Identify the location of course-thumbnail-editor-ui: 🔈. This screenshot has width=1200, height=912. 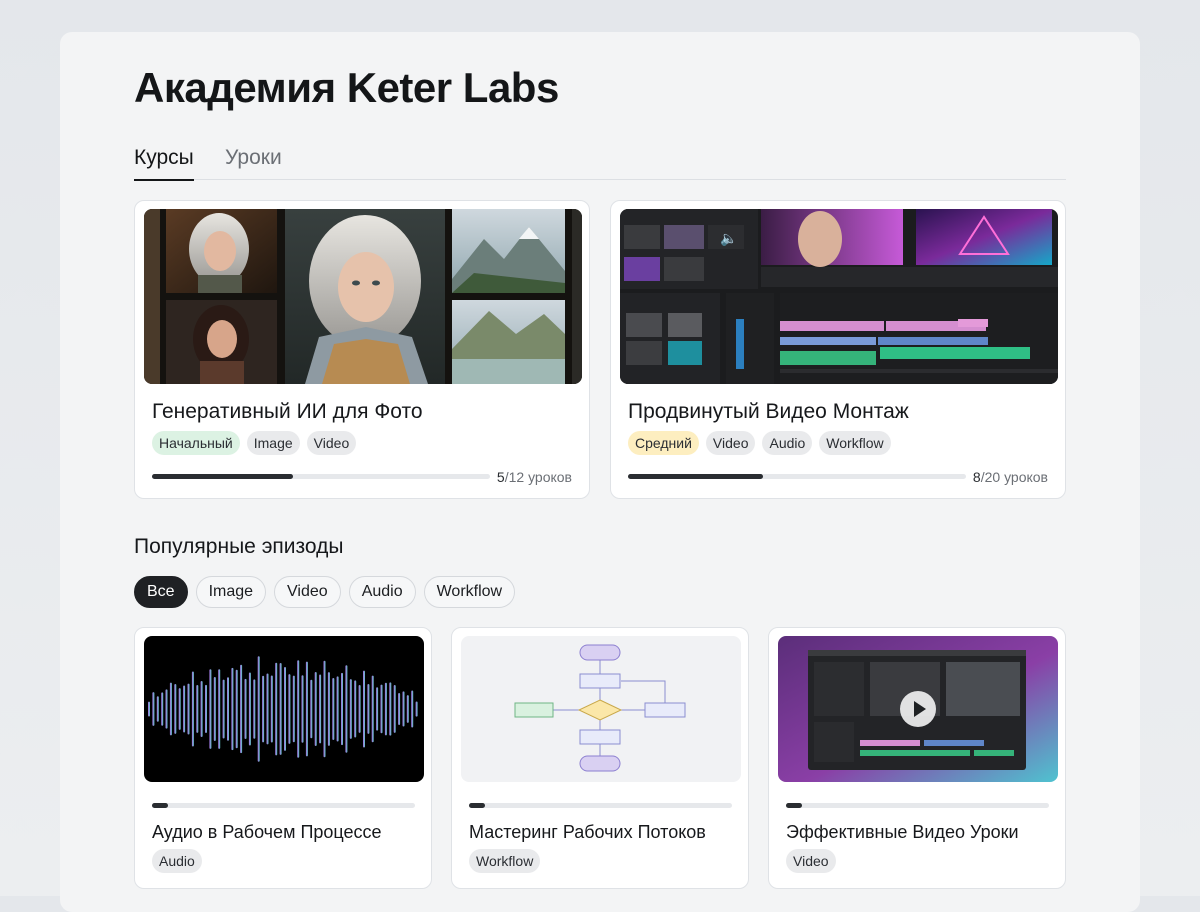
(839, 296).